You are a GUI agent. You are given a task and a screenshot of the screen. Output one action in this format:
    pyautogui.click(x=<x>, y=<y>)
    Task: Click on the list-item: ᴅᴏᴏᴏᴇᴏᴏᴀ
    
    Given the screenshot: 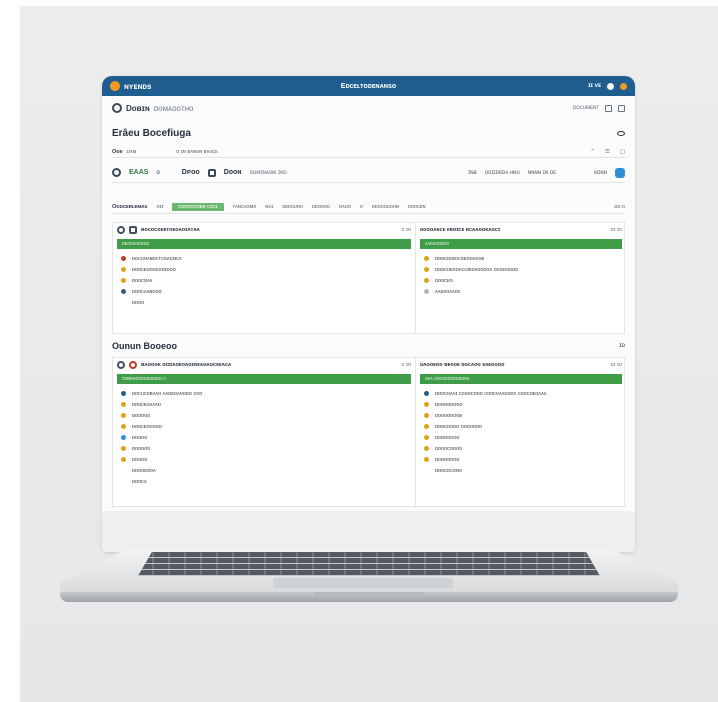 What is the action you would take?
    pyautogui.click(x=264, y=470)
    